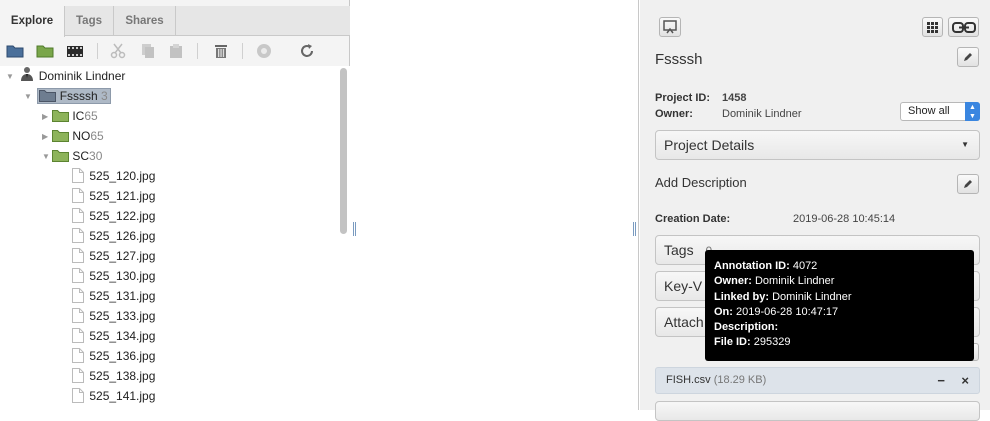 The image size is (990, 421). Describe the element at coordinates (113, 216) in the screenshot. I see `tree-image-row: 525_122.jpg` at that location.